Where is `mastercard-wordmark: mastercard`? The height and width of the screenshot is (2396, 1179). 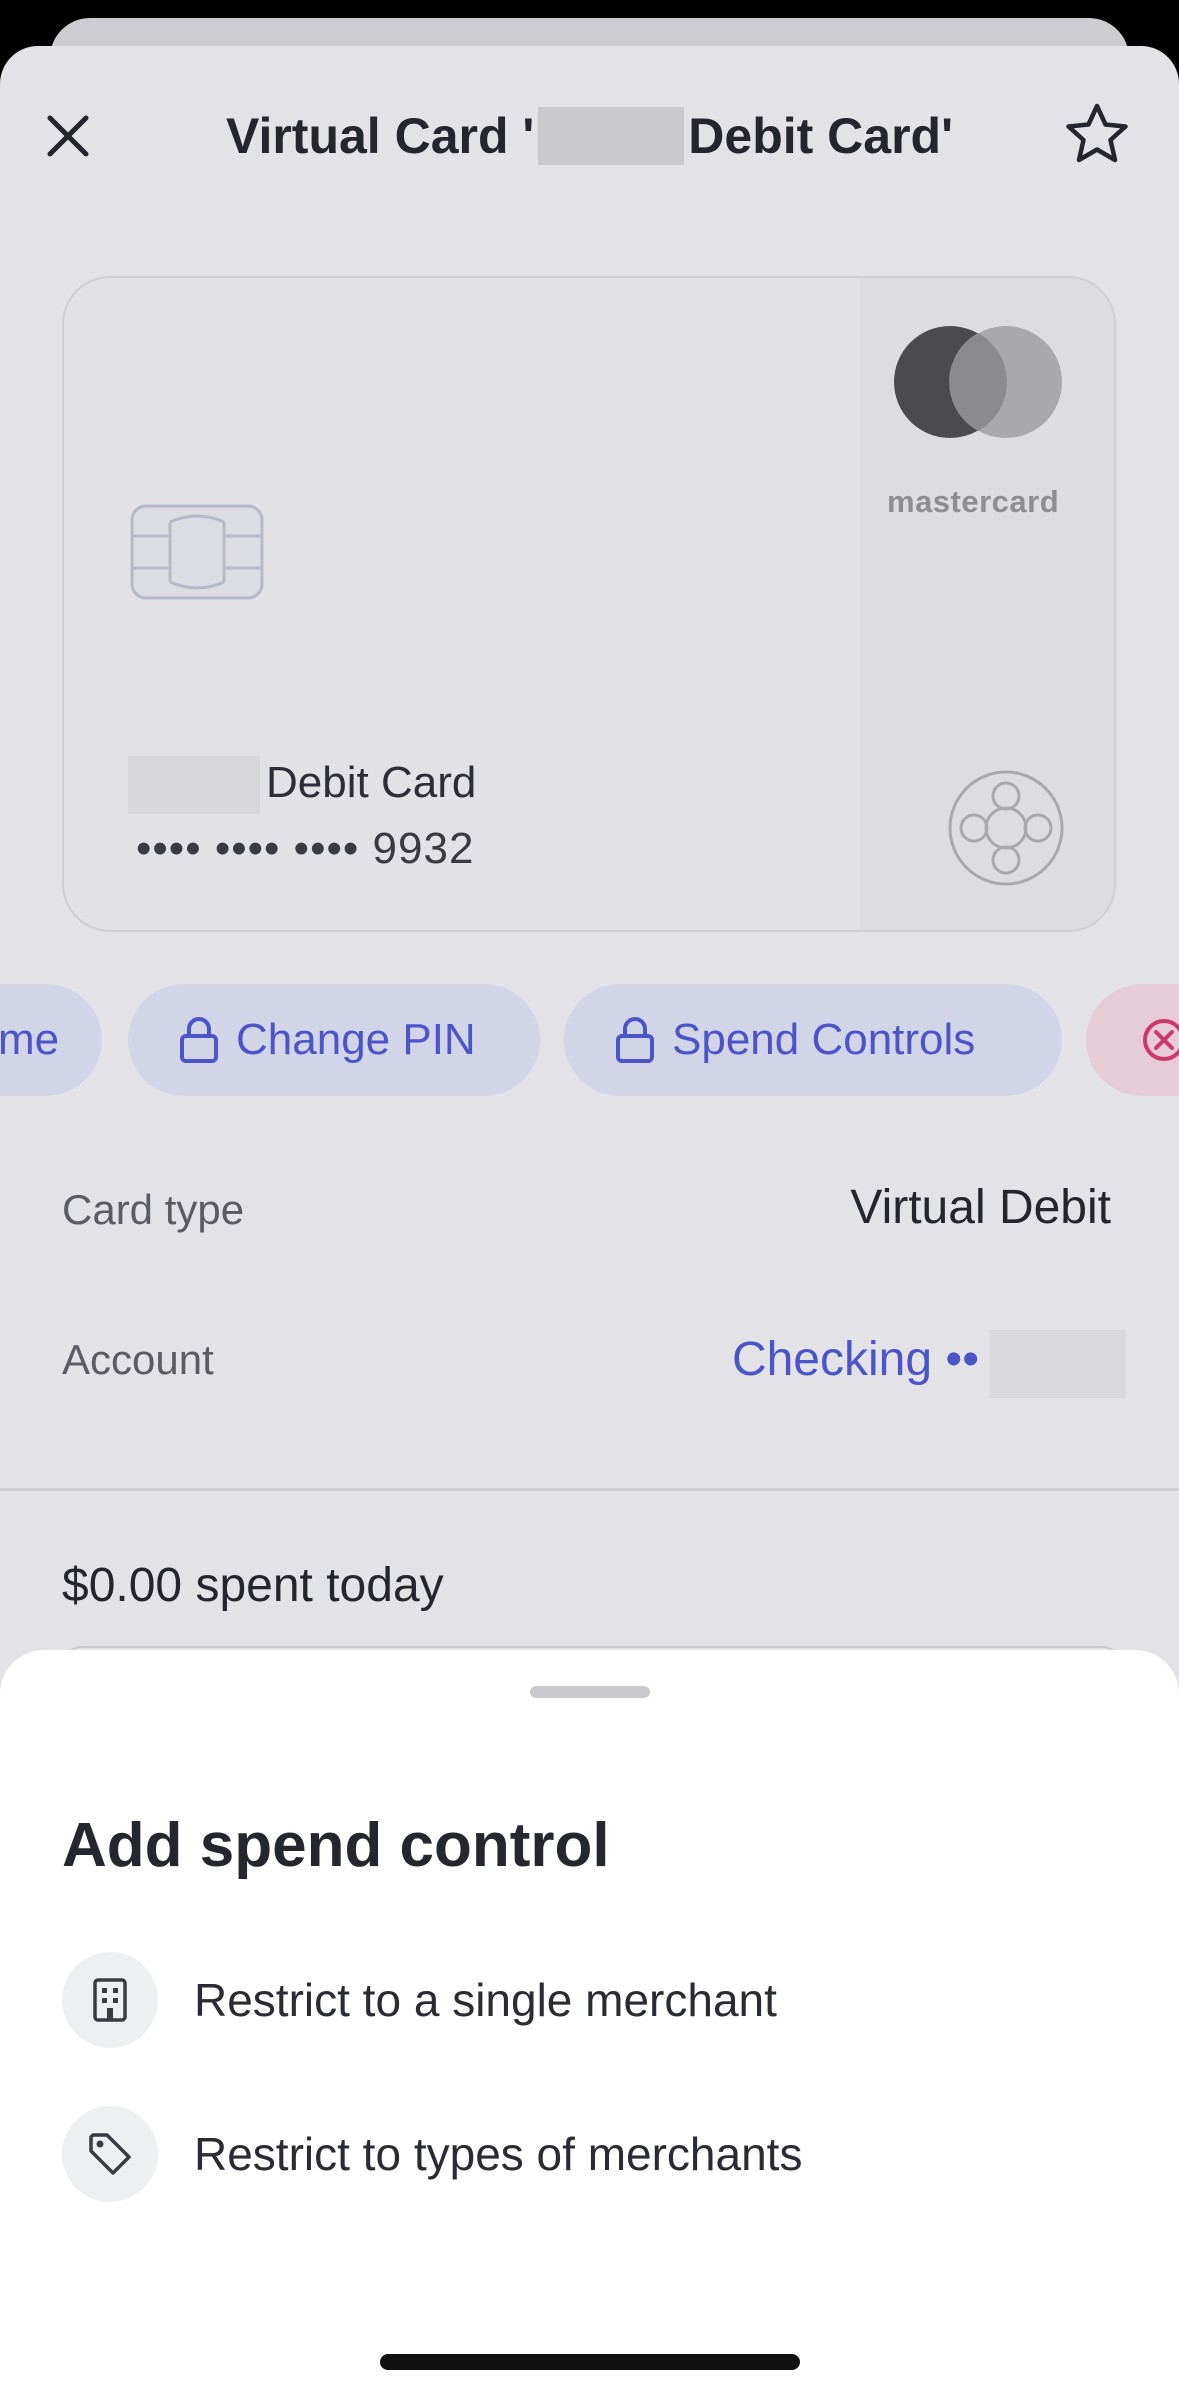 mastercard-wordmark: mastercard is located at coordinates (973, 501).